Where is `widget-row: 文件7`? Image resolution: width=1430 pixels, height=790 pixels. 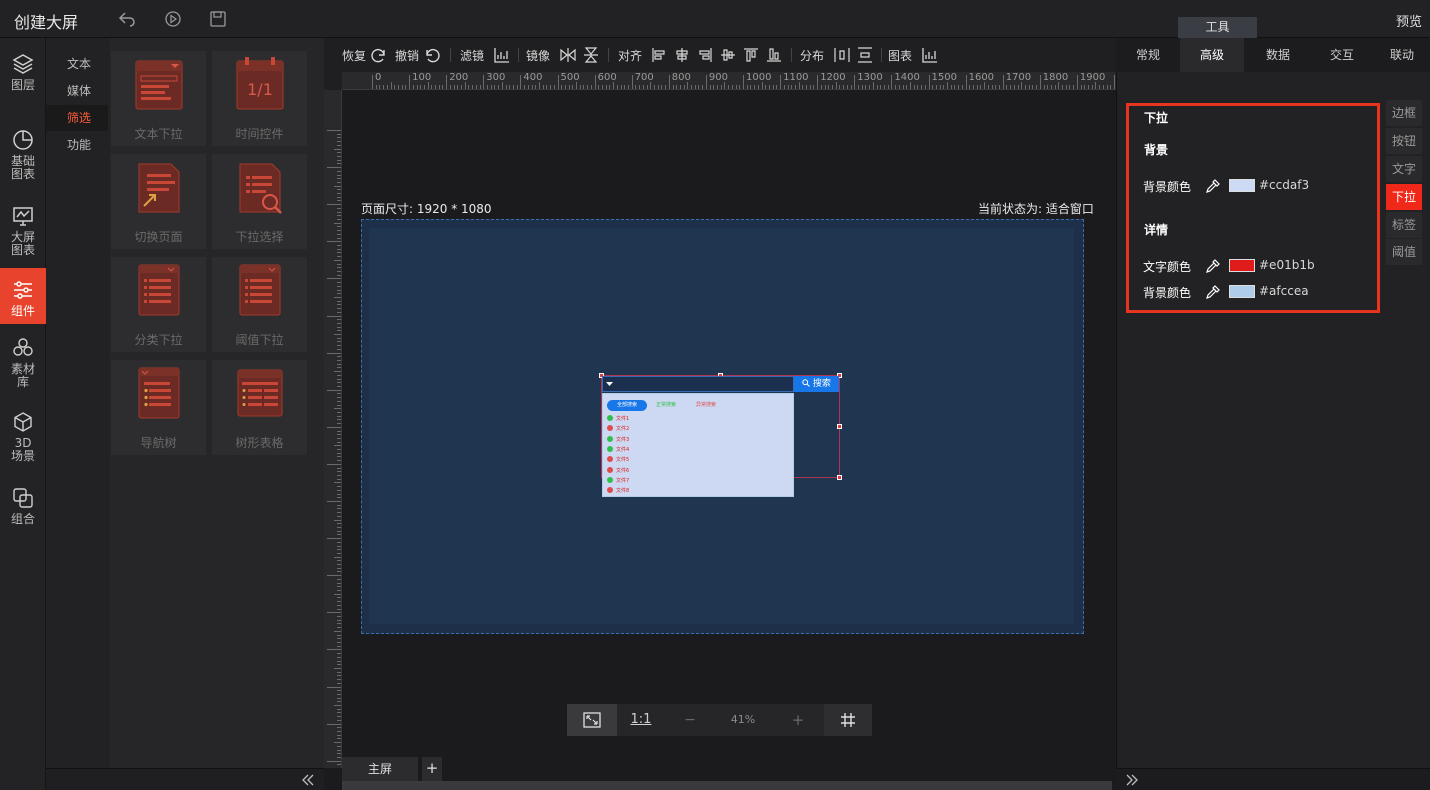 widget-row: 文件7 is located at coordinates (618, 480).